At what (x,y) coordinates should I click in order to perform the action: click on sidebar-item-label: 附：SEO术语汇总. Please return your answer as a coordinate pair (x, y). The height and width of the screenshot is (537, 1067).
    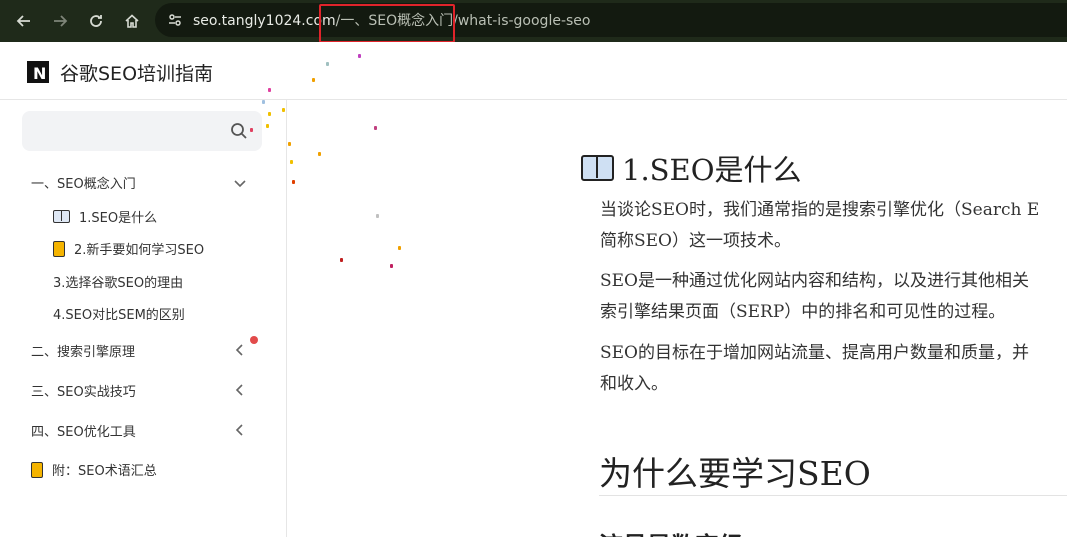
    Looking at the image, I should click on (104, 471).